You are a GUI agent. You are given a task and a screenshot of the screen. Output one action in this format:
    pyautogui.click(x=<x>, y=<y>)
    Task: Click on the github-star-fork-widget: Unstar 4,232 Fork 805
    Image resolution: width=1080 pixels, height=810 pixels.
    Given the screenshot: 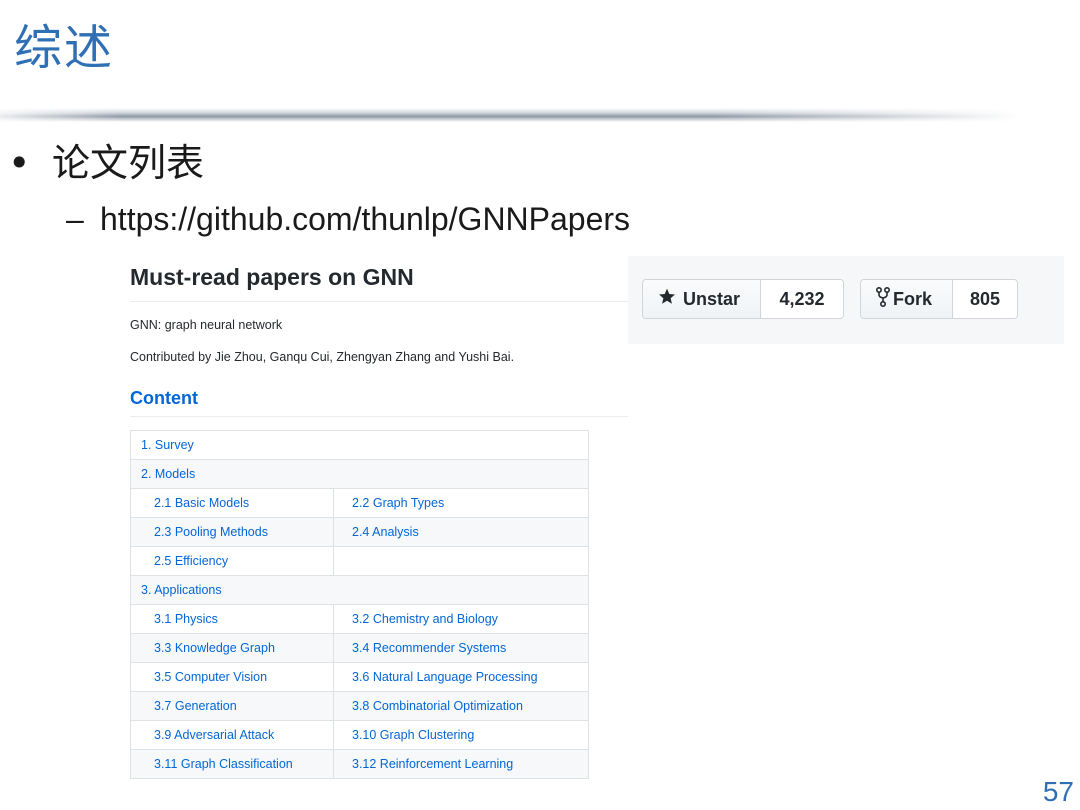 What is the action you would take?
    pyautogui.click(x=846, y=300)
    